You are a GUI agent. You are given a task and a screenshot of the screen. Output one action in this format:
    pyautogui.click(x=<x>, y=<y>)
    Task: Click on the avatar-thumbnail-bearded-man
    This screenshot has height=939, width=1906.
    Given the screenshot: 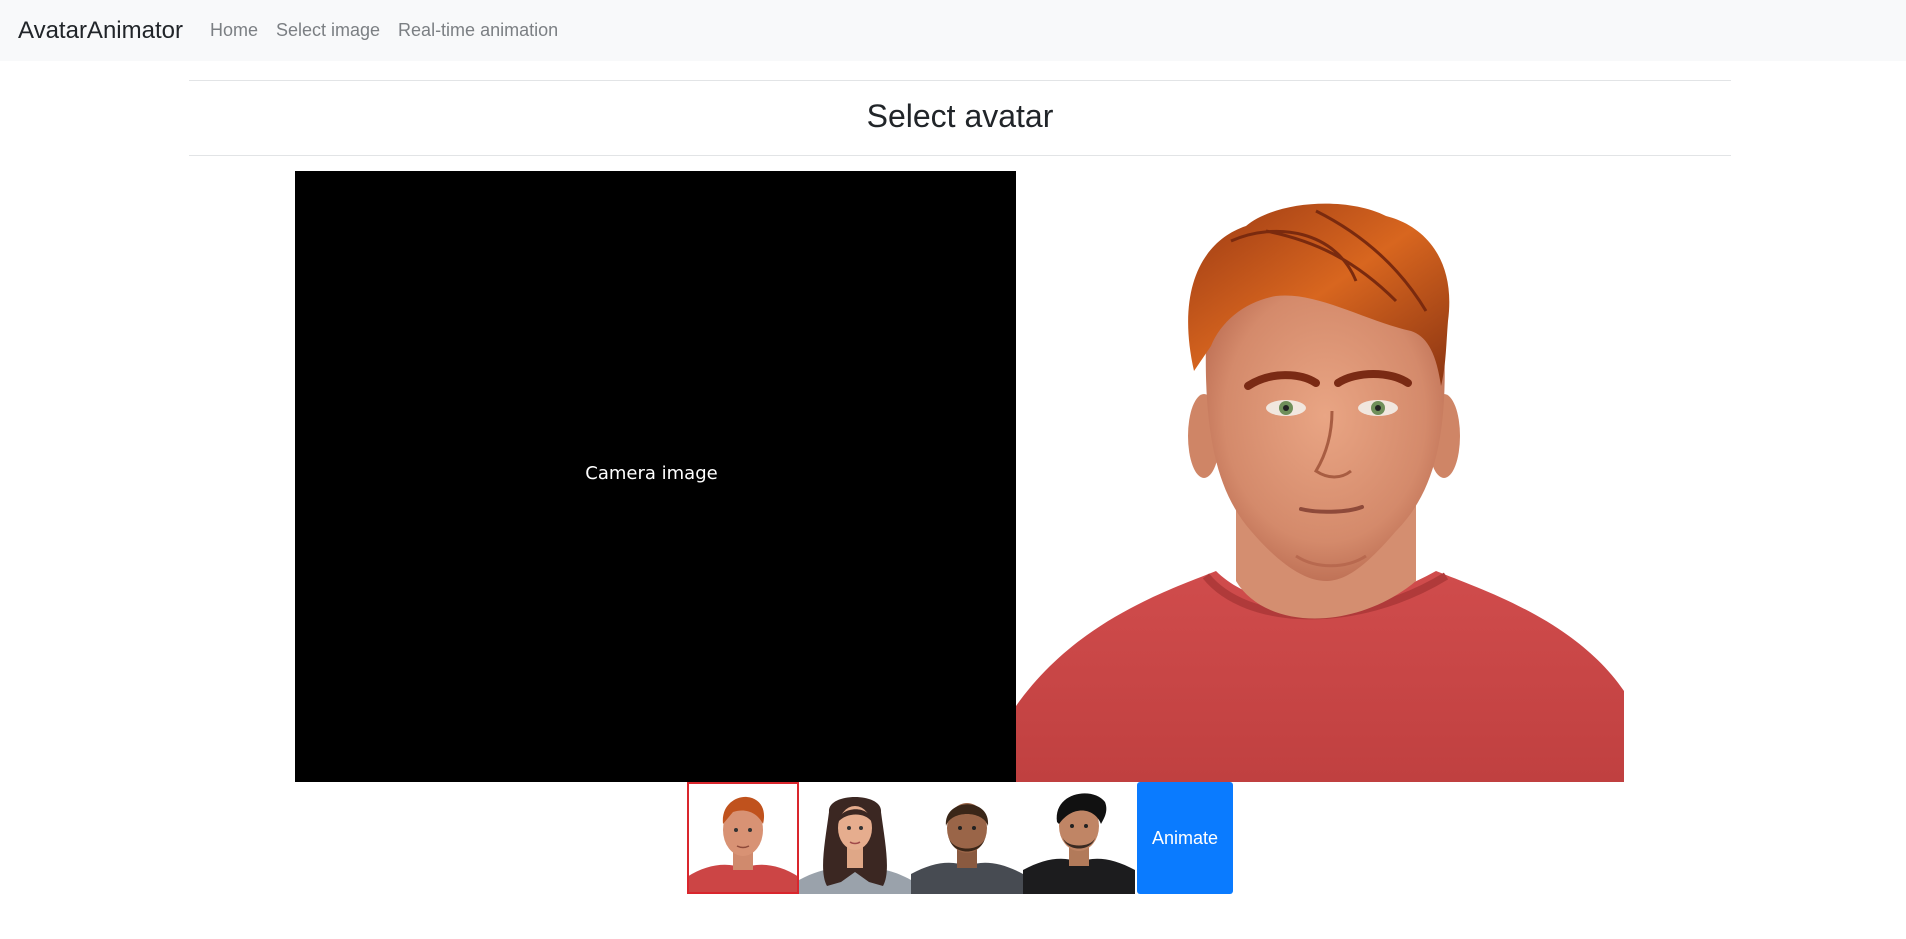 What is the action you would take?
    pyautogui.click(x=967, y=838)
    